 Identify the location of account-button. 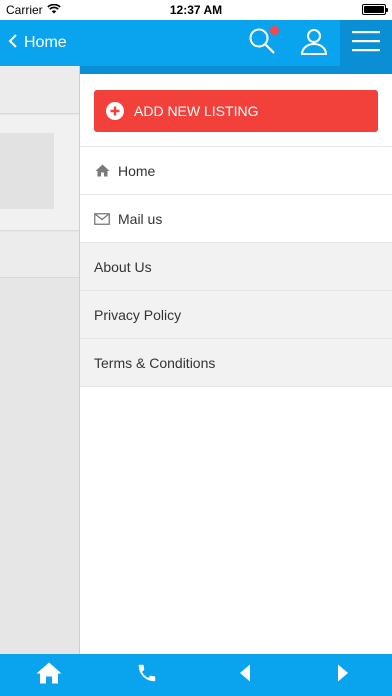
(314, 43).